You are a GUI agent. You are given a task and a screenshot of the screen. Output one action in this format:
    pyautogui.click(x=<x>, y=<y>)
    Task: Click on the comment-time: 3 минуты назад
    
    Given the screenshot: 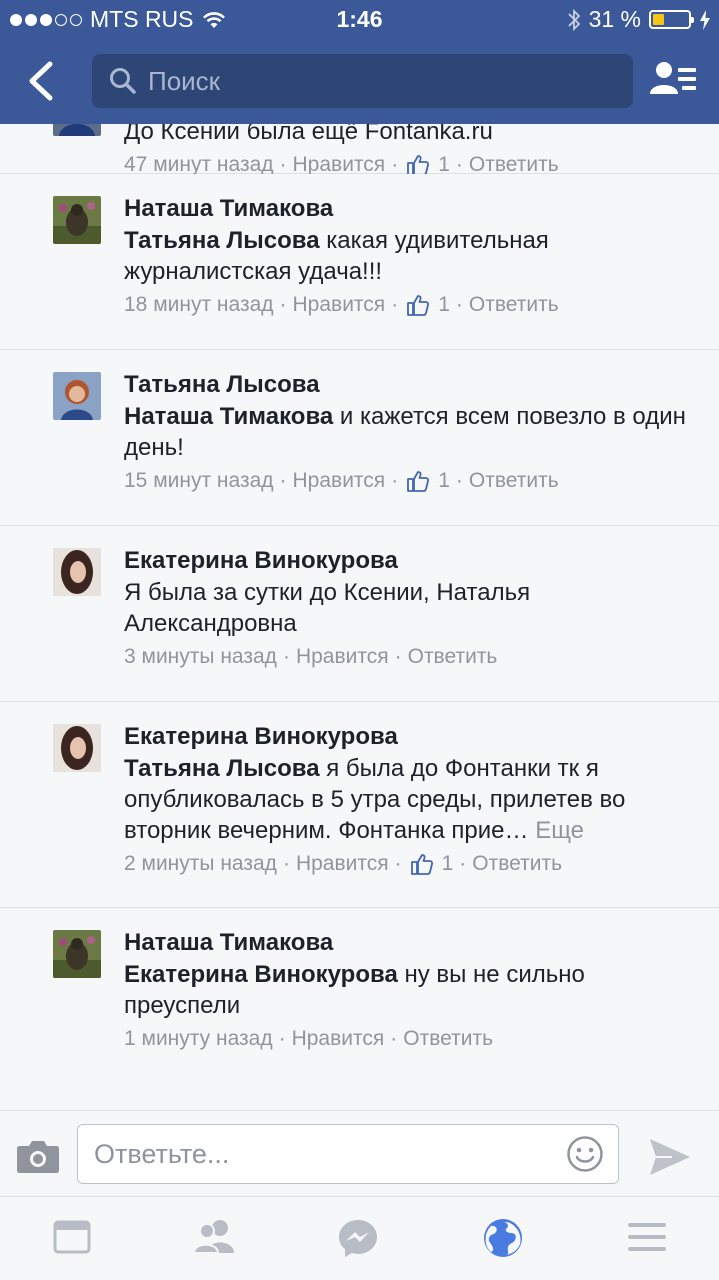 What is the action you would take?
    pyautogui.click(x=200, y=656)
    